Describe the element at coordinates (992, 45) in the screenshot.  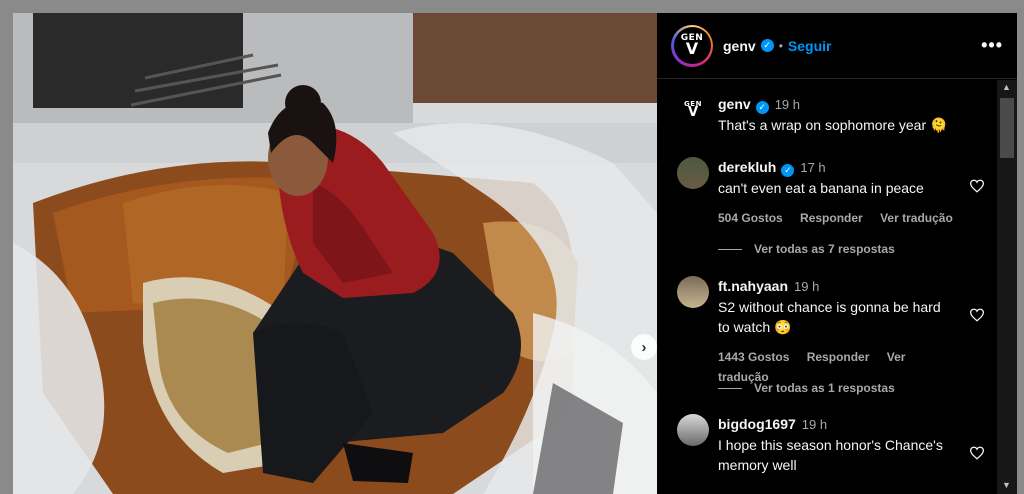
I see `more-options-icon: •••` at that location.